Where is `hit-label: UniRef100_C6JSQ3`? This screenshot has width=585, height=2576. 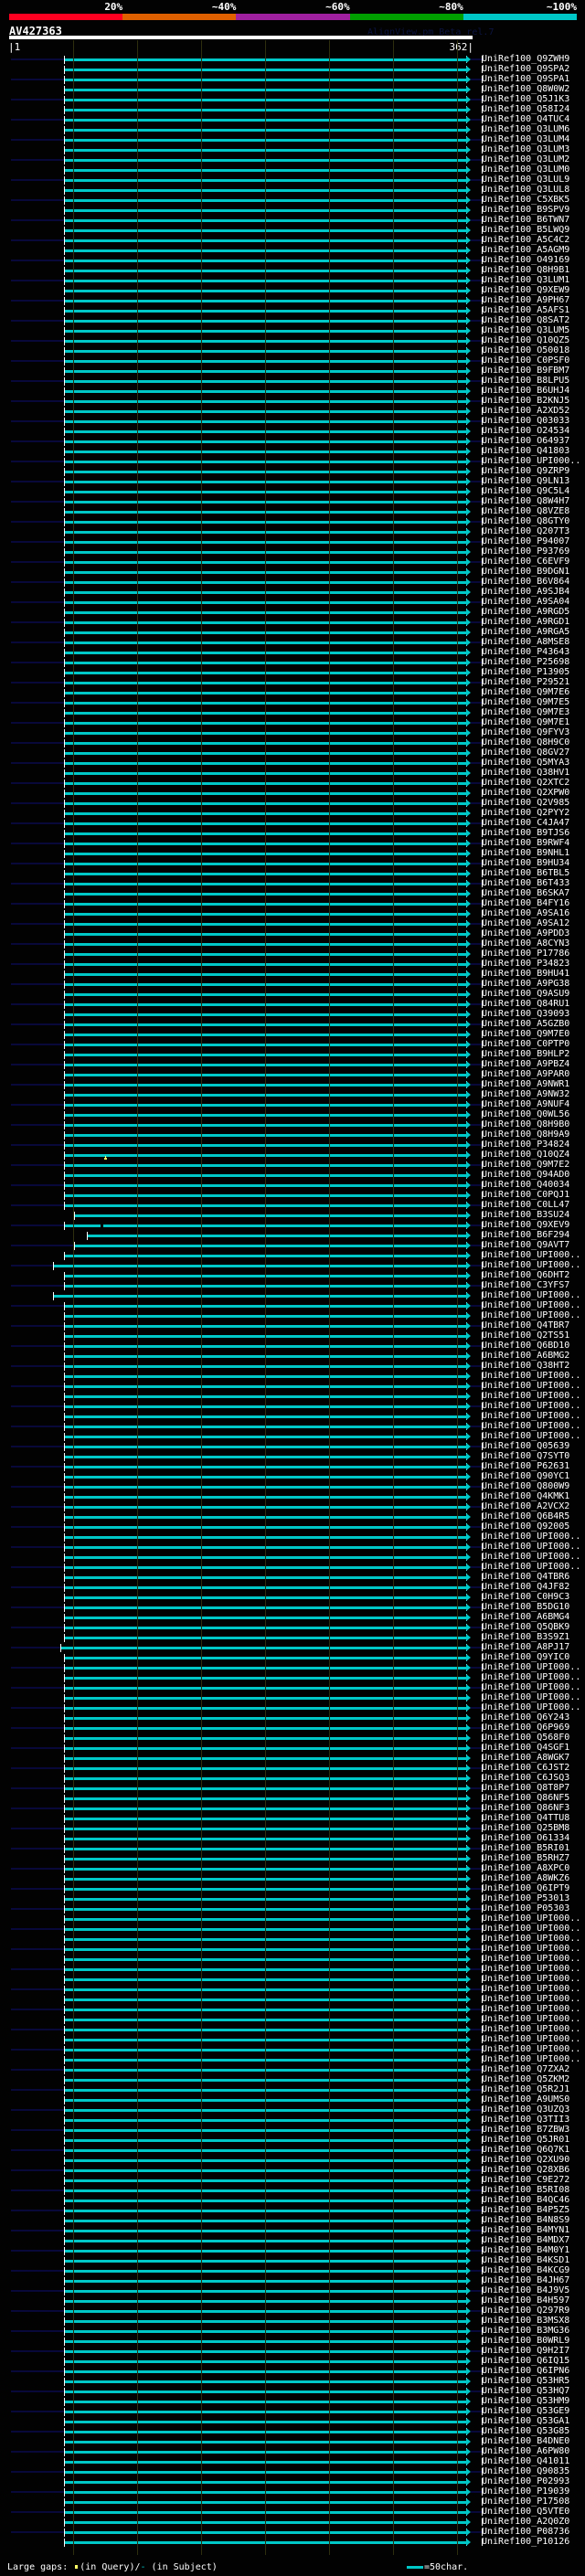
hit-label: UniRef100_C6JSQ3 is located at coordinates (525, 1778).